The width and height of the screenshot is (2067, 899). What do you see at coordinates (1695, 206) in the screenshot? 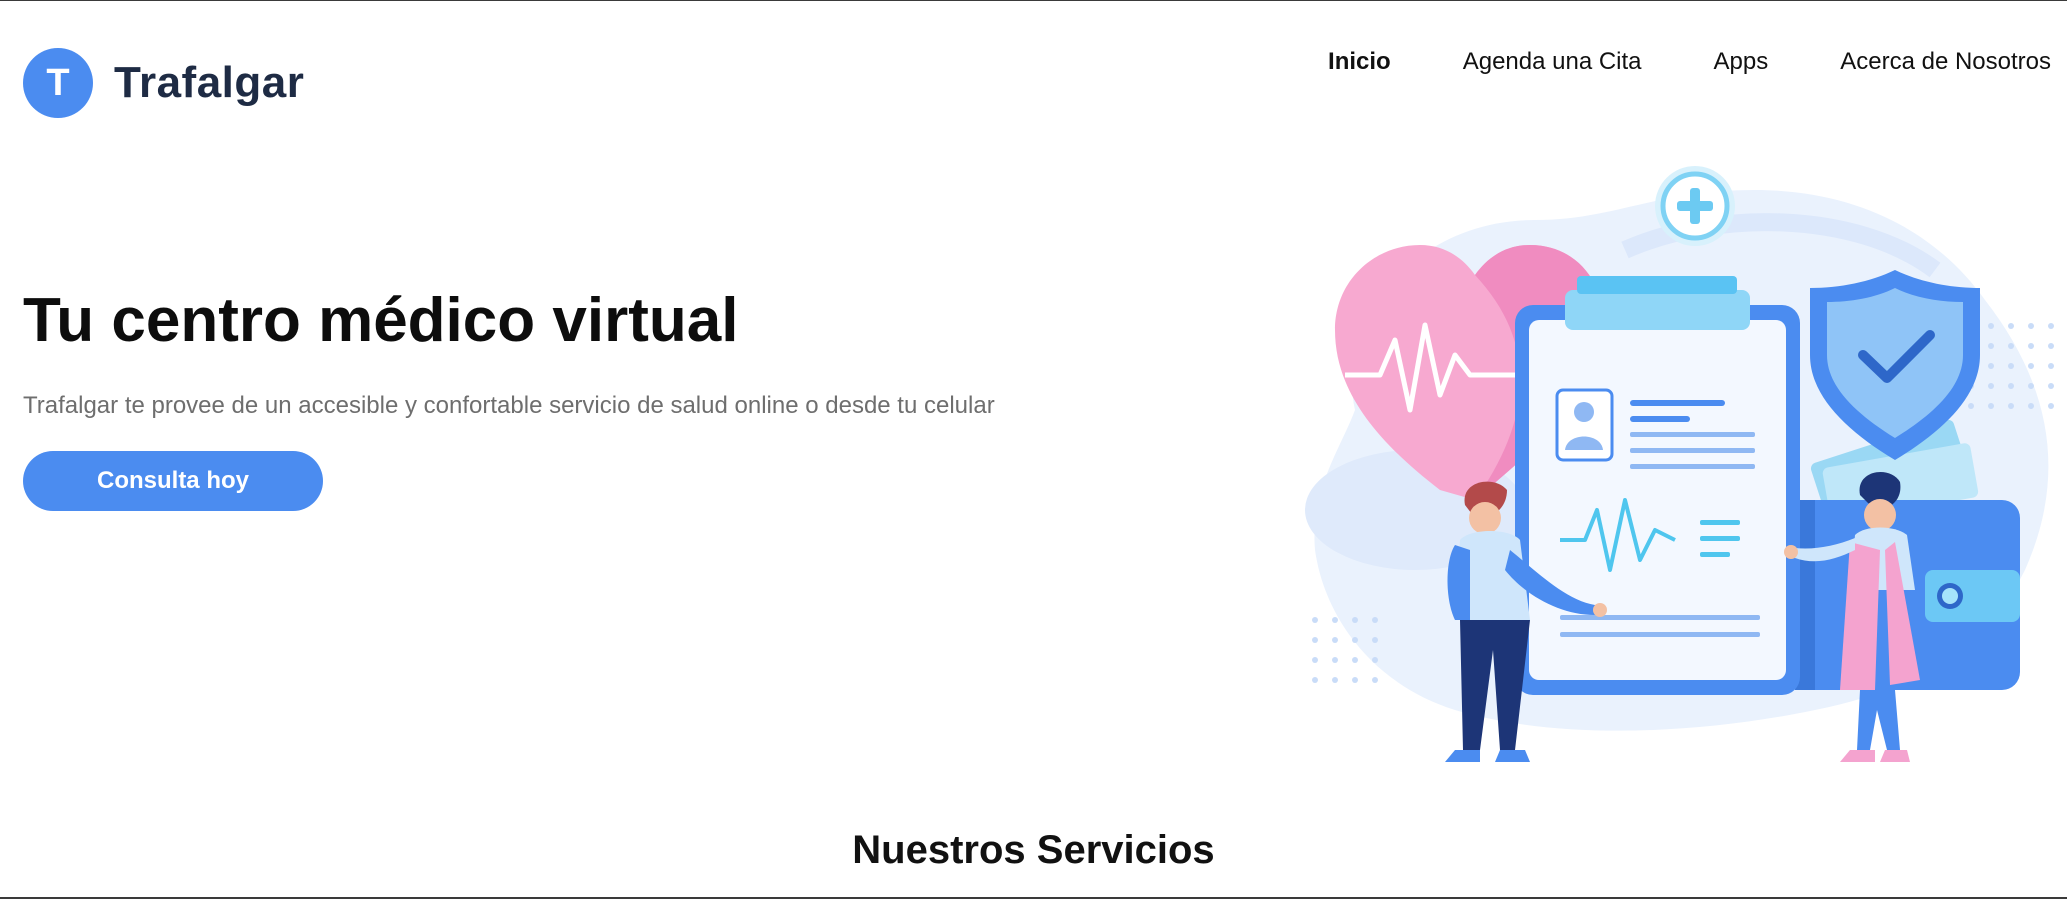
I see `plus-circle-icon` at bounding box center [1695, 206].